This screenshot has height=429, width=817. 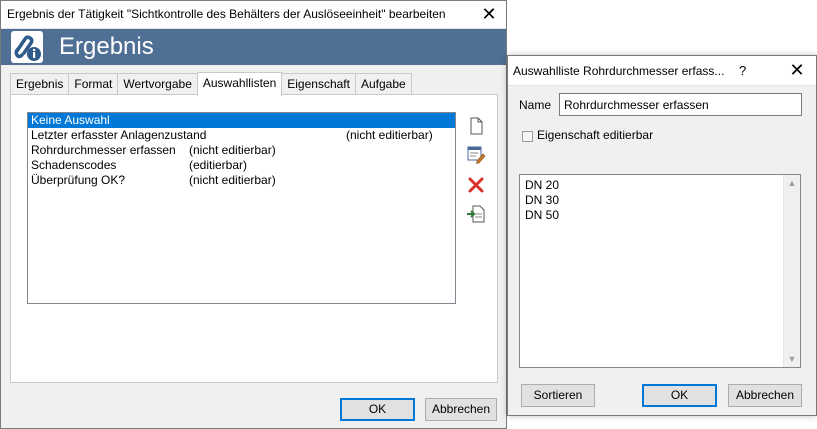 I want to click on app-logo-icon, so click(x=27, y=47).